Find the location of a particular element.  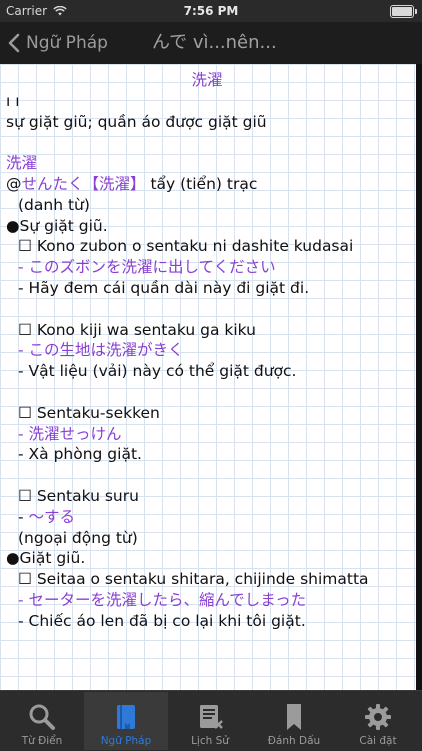

tab-cai-dat: Cài đặt is located at coordinates (378, 721).